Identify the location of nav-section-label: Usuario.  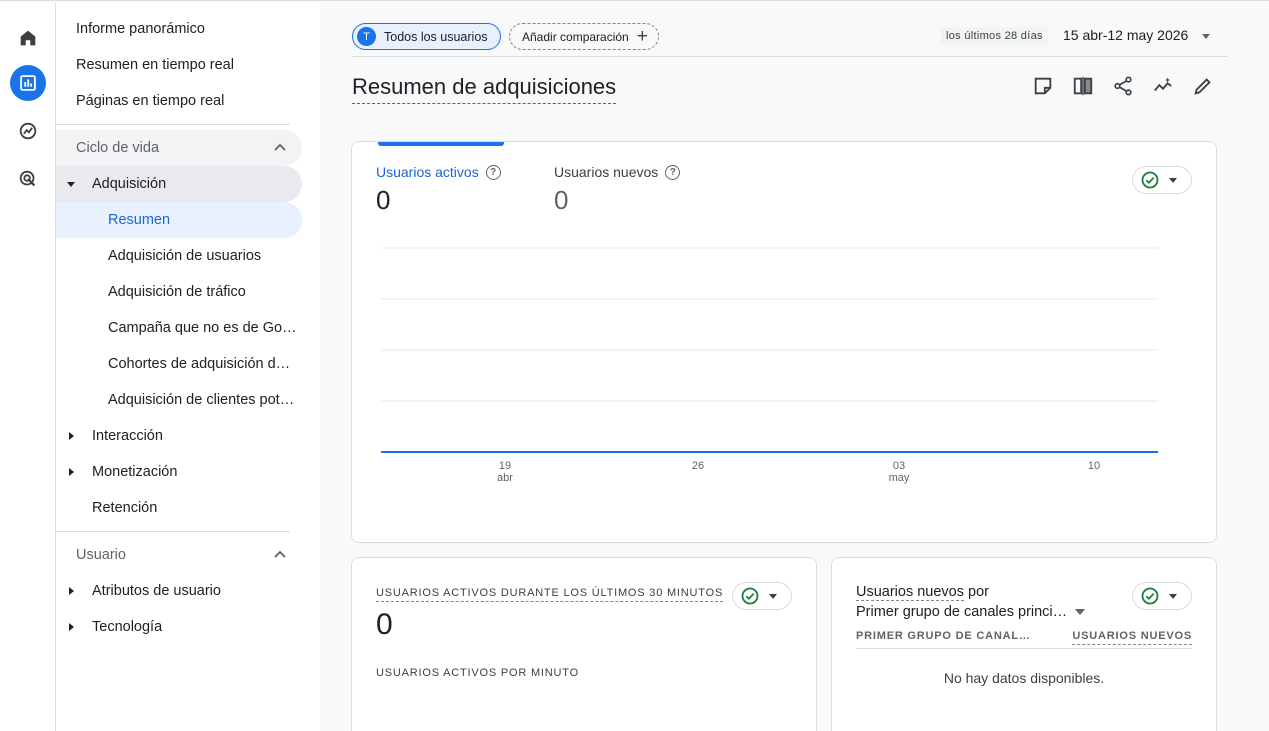
(101, 555).